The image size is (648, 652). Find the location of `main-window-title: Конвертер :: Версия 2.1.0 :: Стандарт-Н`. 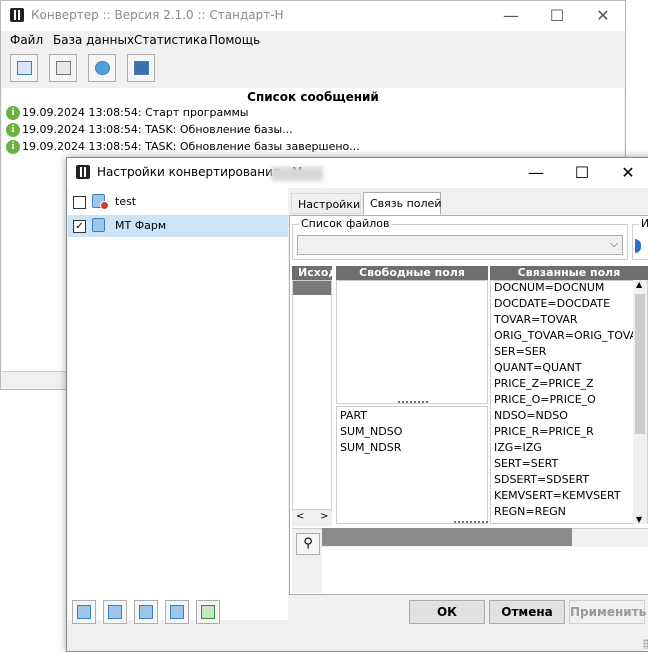

main-window-title: Конвертер :: Версия 2.1.0 :: Стандарт-Н is located at coordinates (157, 15).